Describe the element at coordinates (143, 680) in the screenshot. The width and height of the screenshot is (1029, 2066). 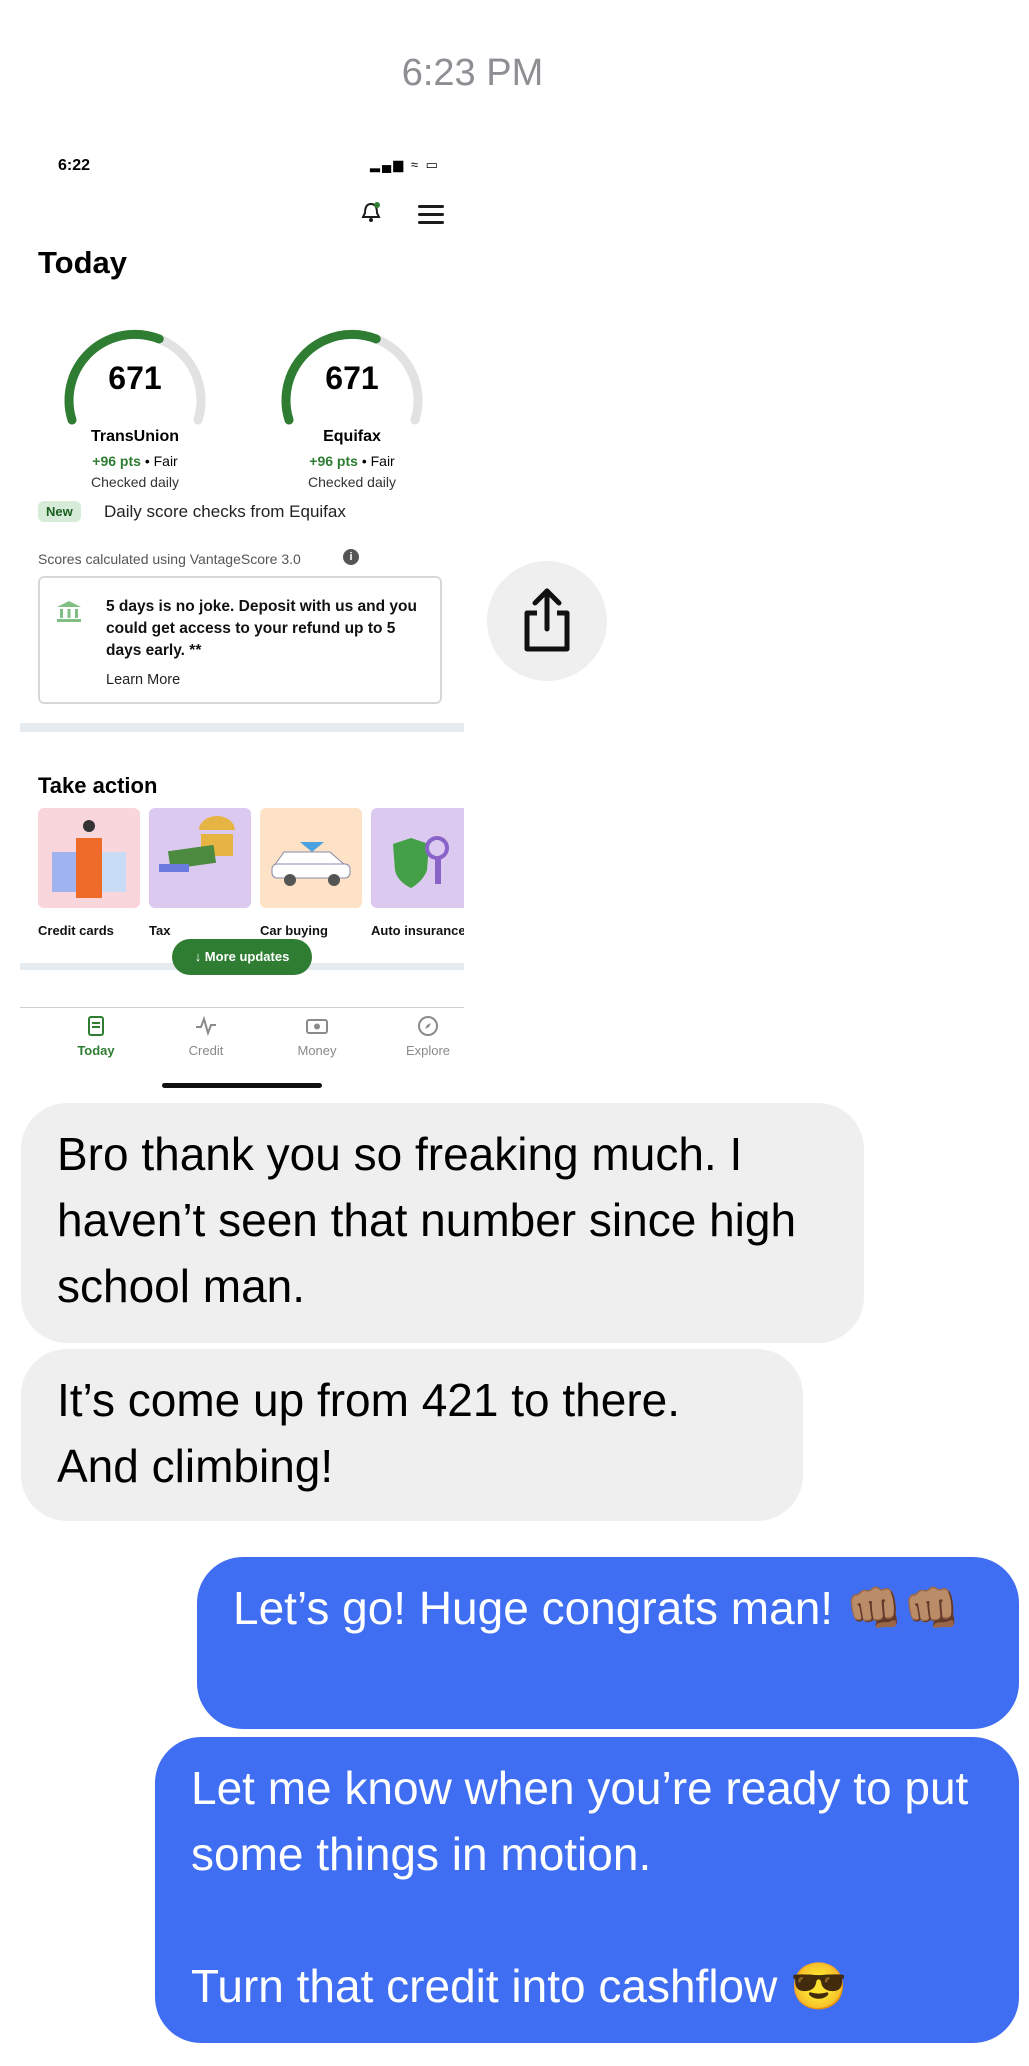
I see `learn-more-link: Learn More` at that location.